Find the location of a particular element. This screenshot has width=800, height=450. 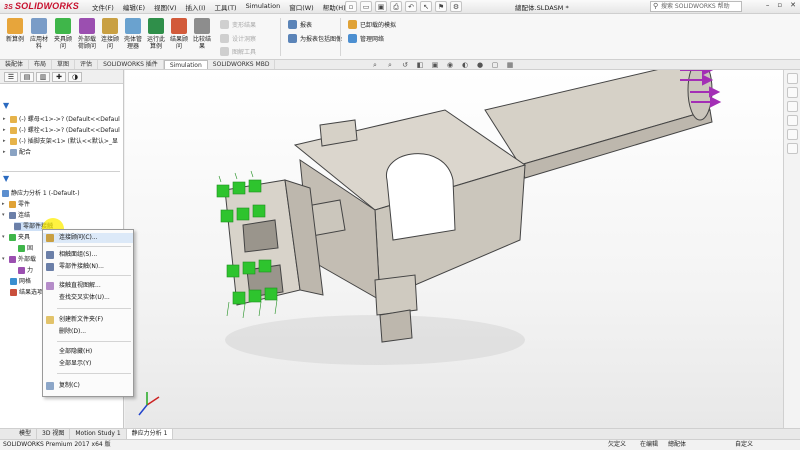

section-view-icon: ◧ is located at coordinates (420, 65).